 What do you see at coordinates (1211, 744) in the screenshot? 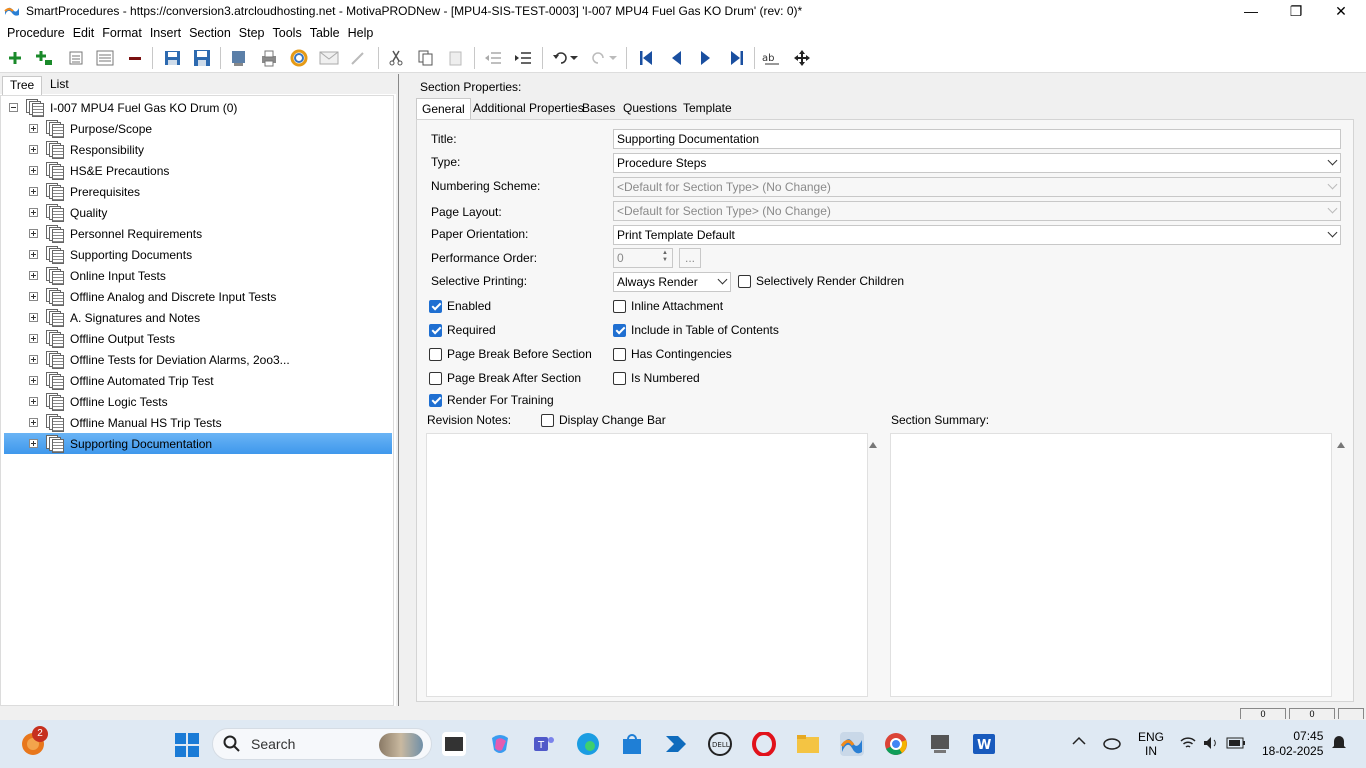
I see `volume-icon` at bounding box center [1211, 744].